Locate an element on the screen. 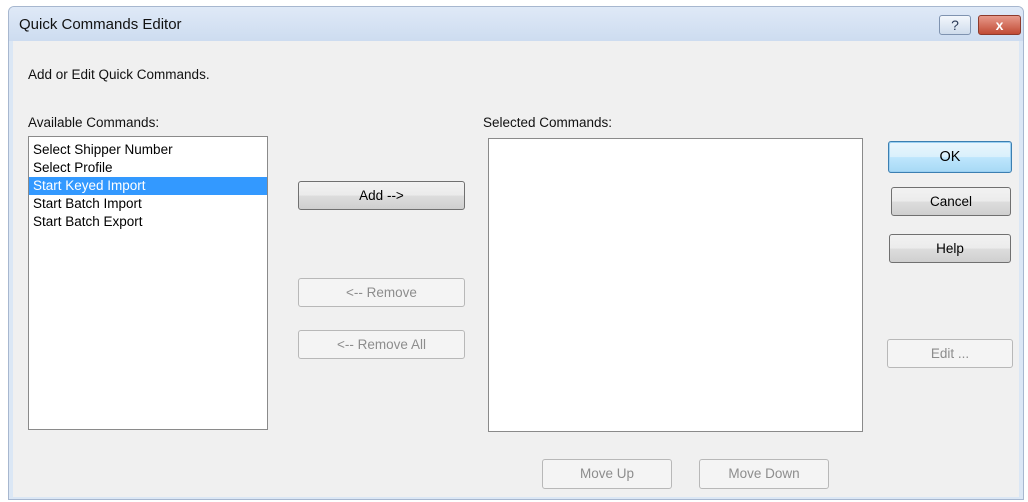 This screenshot has width=1028, height=502. move-down-button: Move Down is located at coordinates (764, 474).